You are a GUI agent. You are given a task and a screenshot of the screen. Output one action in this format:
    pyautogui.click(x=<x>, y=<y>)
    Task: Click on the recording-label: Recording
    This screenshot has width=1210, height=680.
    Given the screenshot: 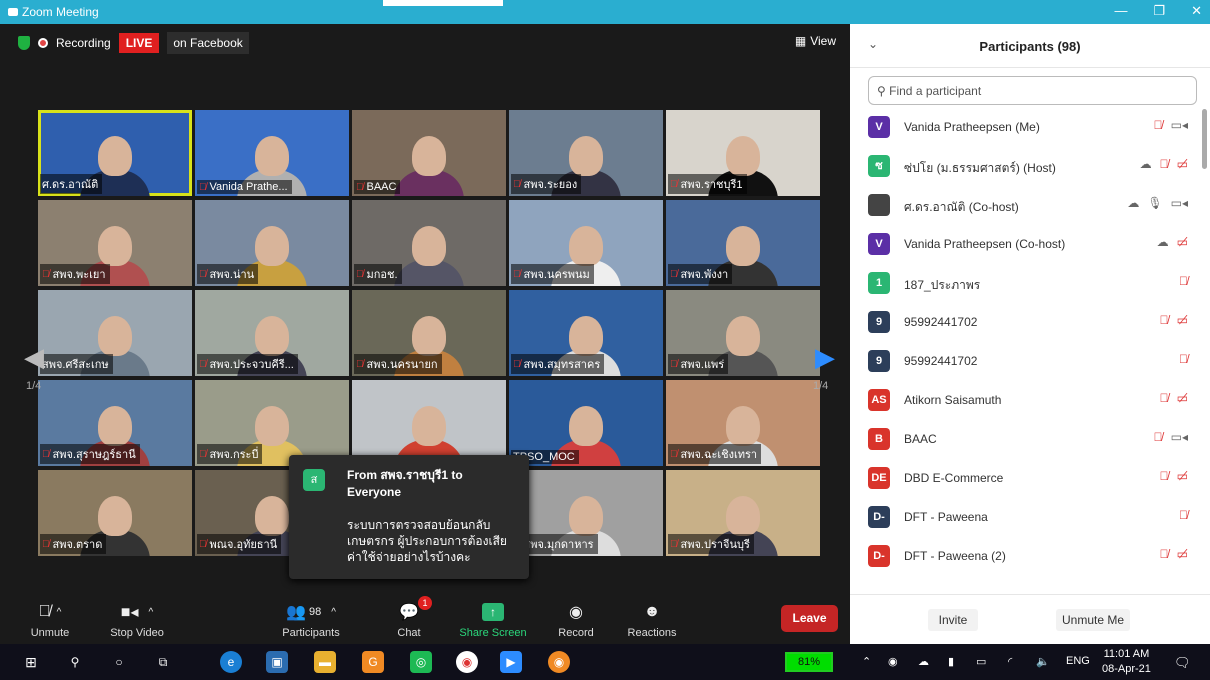 What is the action you would take?
    pyautogui.click(x=83, y=43)
    